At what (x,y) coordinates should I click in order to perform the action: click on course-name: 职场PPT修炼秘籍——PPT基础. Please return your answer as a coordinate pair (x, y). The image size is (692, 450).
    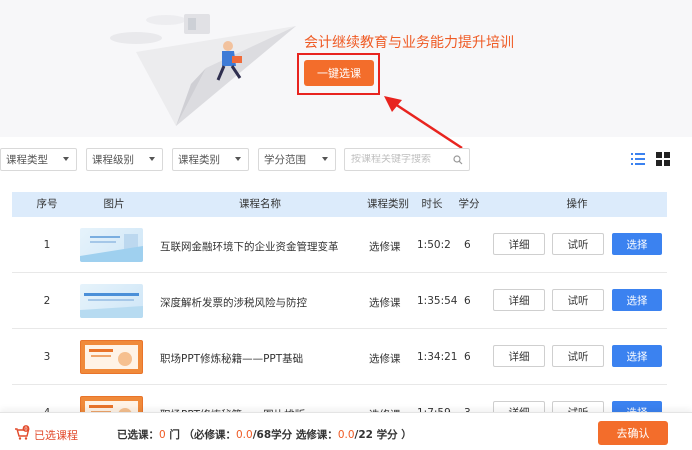
    Looking at the image, I should click on (231, 358).